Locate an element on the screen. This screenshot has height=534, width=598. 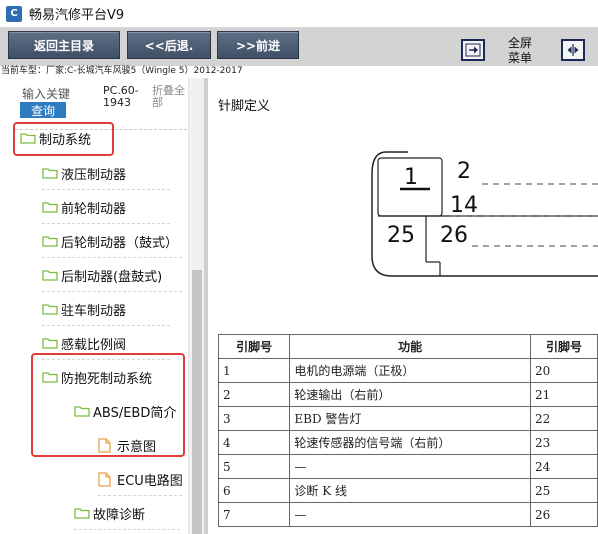
table-header-row: 引脚号 功能 引脚号 is located at coordinates (407, 346).